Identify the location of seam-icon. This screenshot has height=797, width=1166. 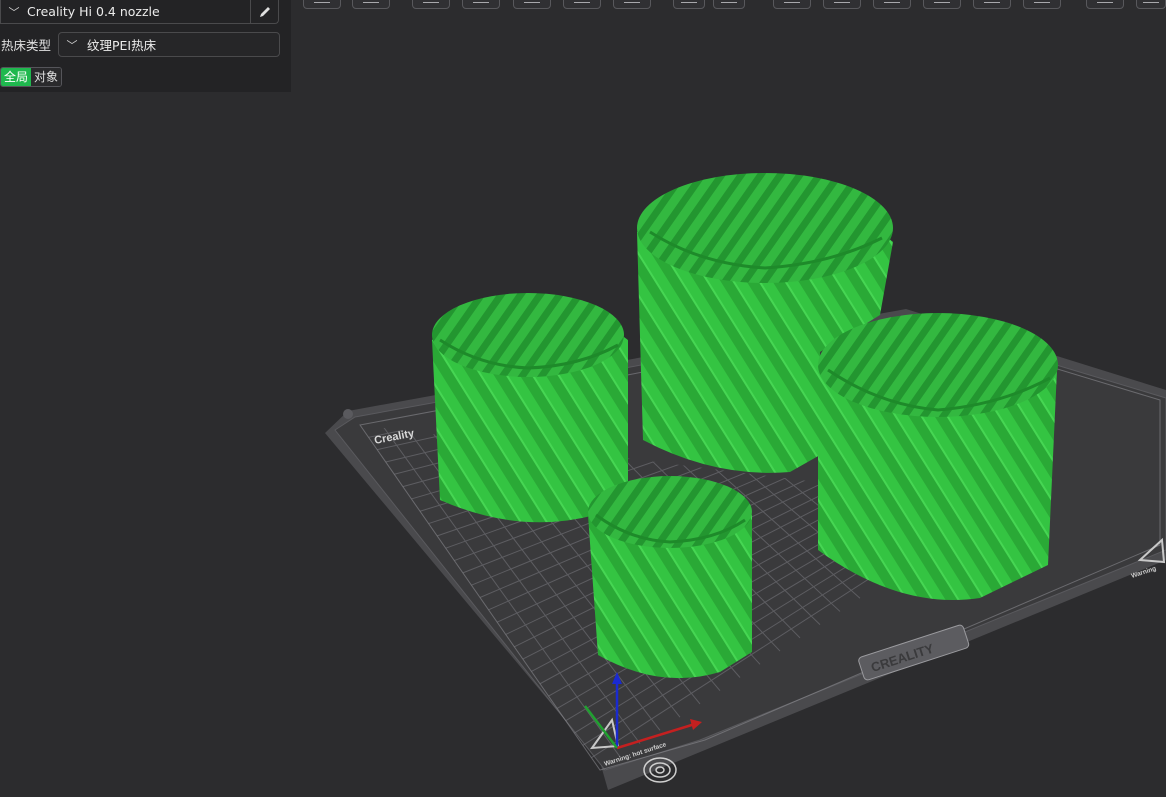
(942, 4).